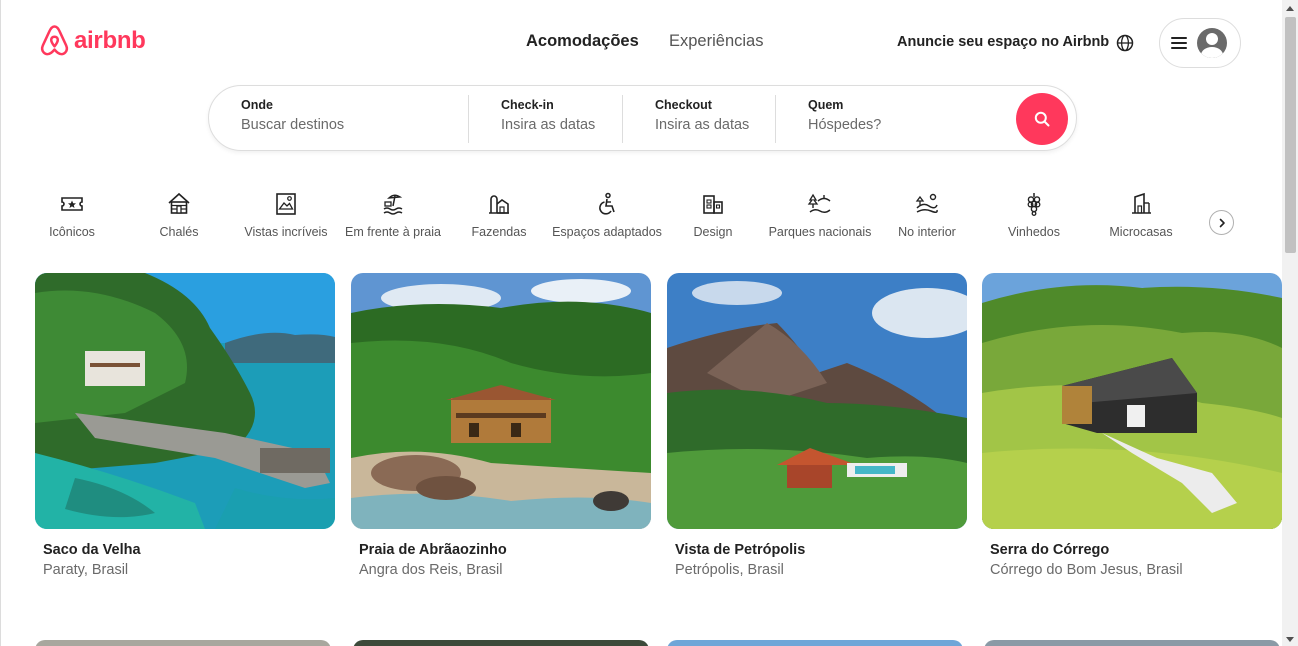 Image resolution: width=1298 pixels, height=646 pixels. I want to click on search-button, so click(1042, 119).